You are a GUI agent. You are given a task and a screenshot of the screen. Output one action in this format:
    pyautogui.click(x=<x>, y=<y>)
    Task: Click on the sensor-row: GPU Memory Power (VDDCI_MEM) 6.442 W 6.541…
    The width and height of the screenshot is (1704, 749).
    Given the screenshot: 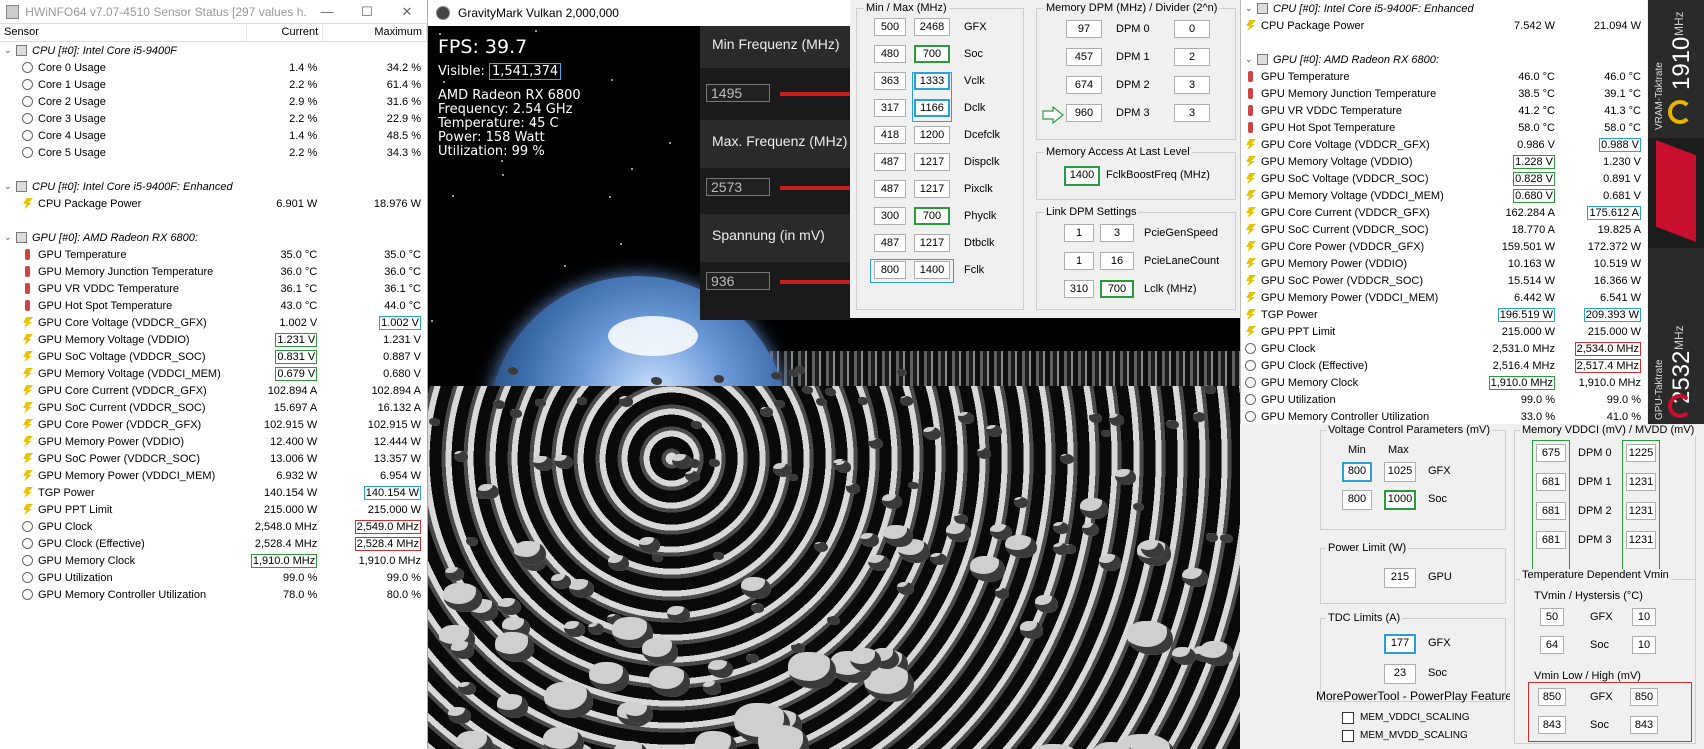 What is the action you would take?
    pyautogui.click(x=1444, y=297)
    